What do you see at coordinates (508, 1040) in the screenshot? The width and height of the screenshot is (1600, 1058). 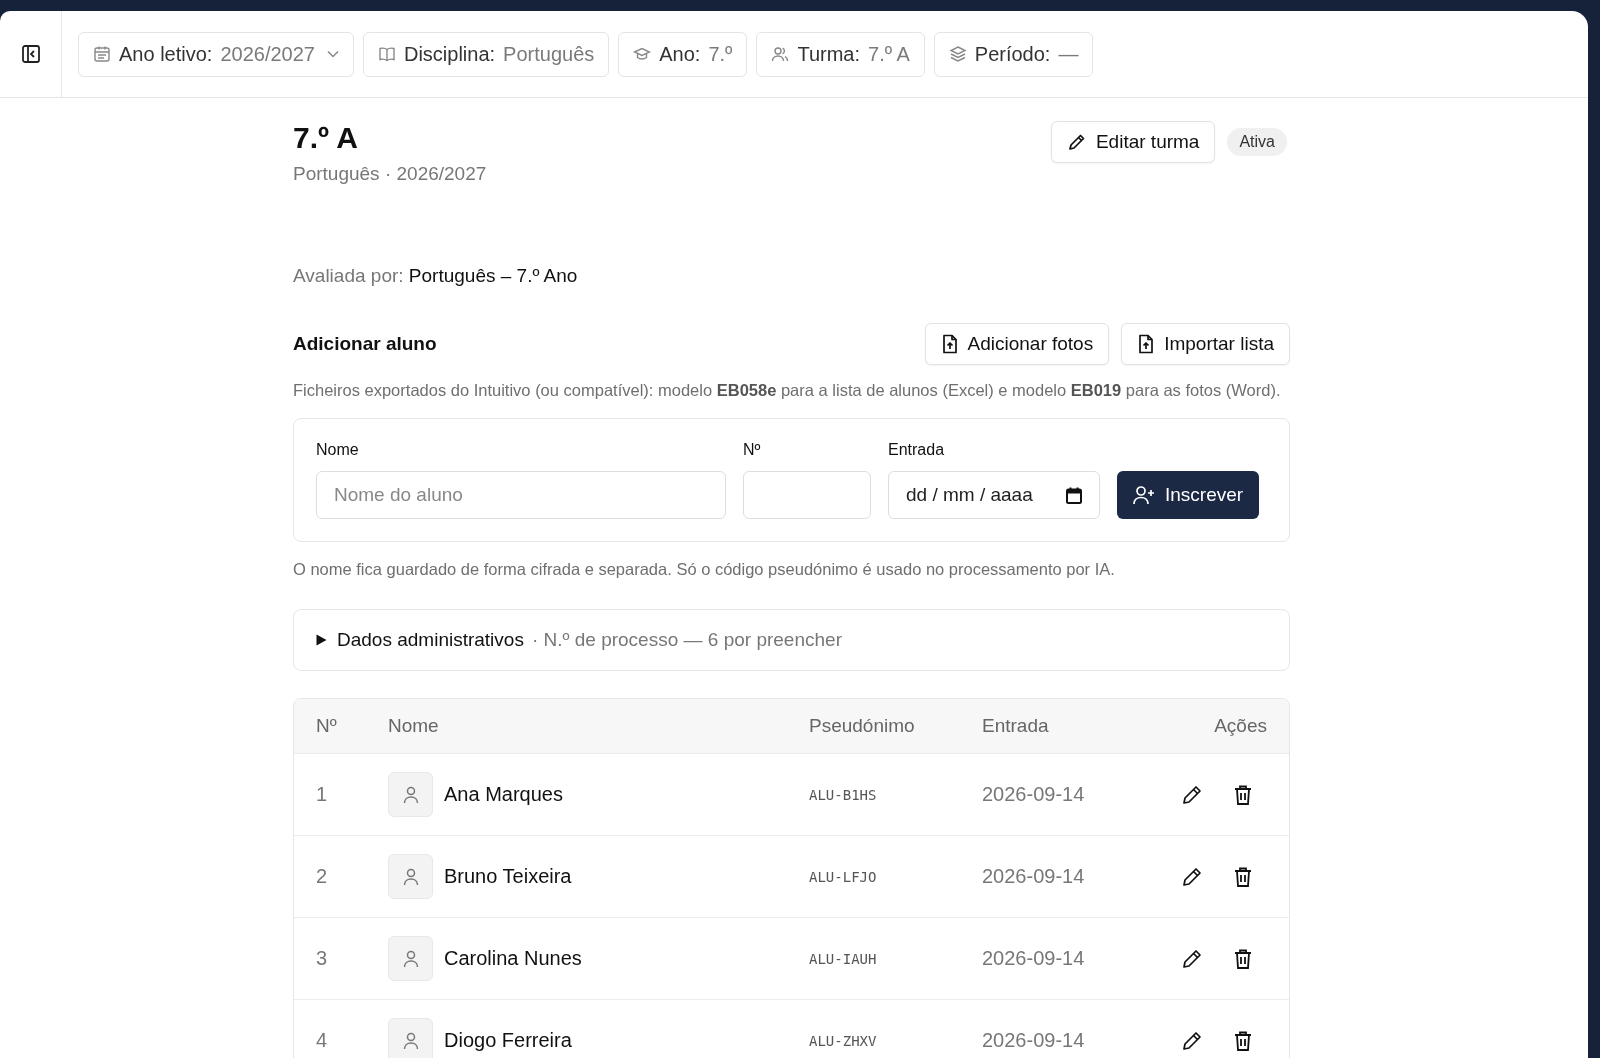 I see `student-name: Diogo Ferreira` at bounding box center [508, 1040].